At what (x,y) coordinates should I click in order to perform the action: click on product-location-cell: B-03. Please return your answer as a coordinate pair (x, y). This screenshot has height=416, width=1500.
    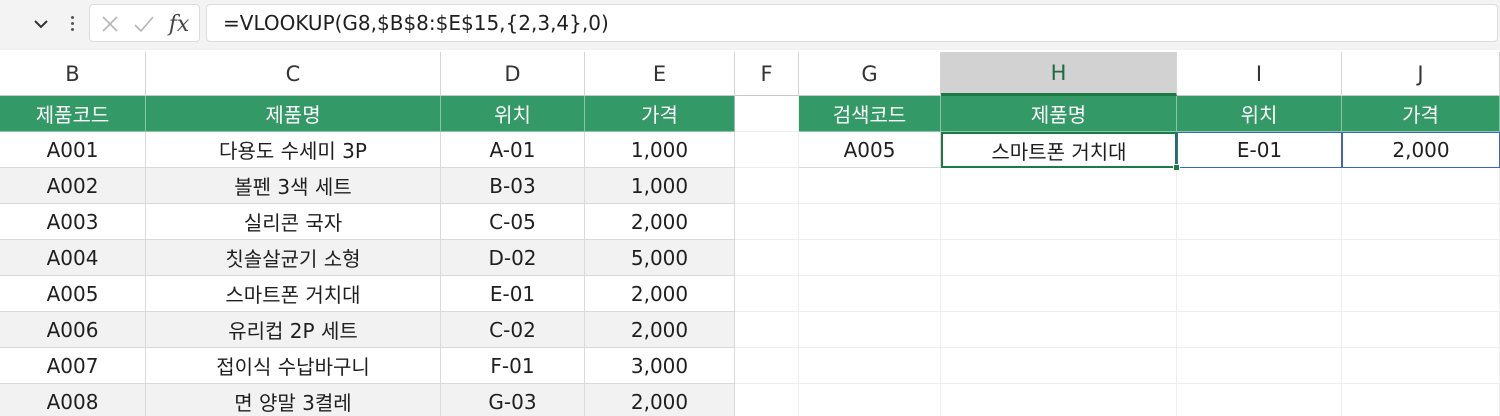
    Looking at the image, I should click on (513, 186).